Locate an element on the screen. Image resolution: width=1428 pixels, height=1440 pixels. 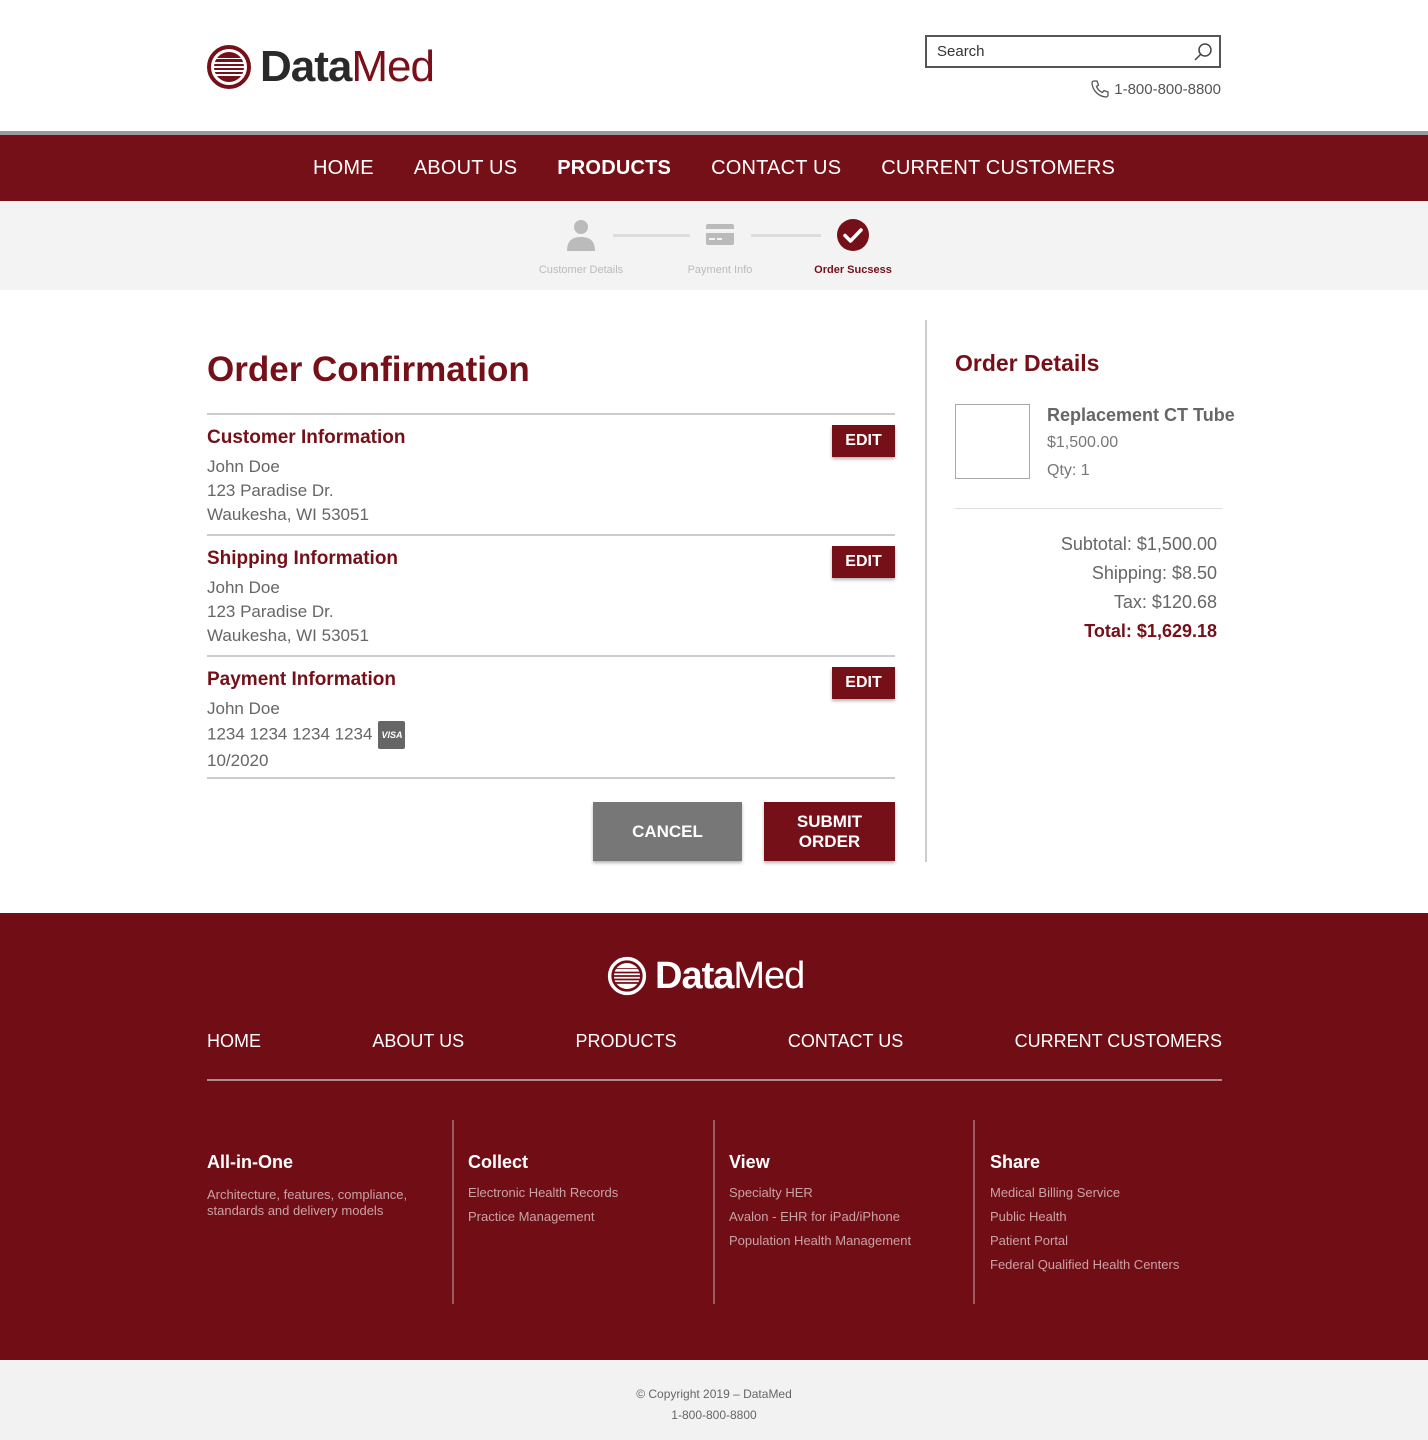
section-heading: Payment Information is located at coordinates (301, 679).